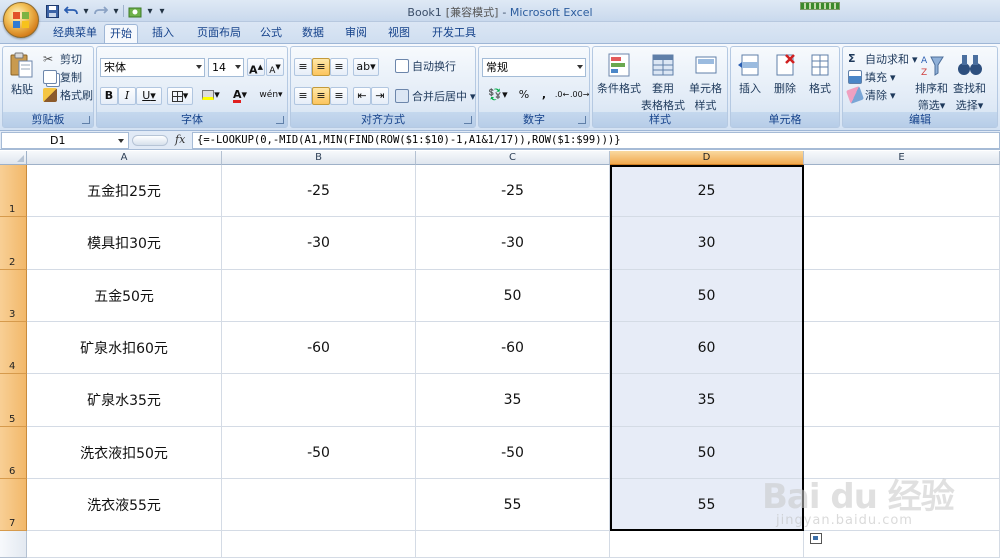 This screenshot has height=558, width=1000. Describe the element at coordinates (513, 348) in the screenshot. I see `cell-c: -60` at that location.